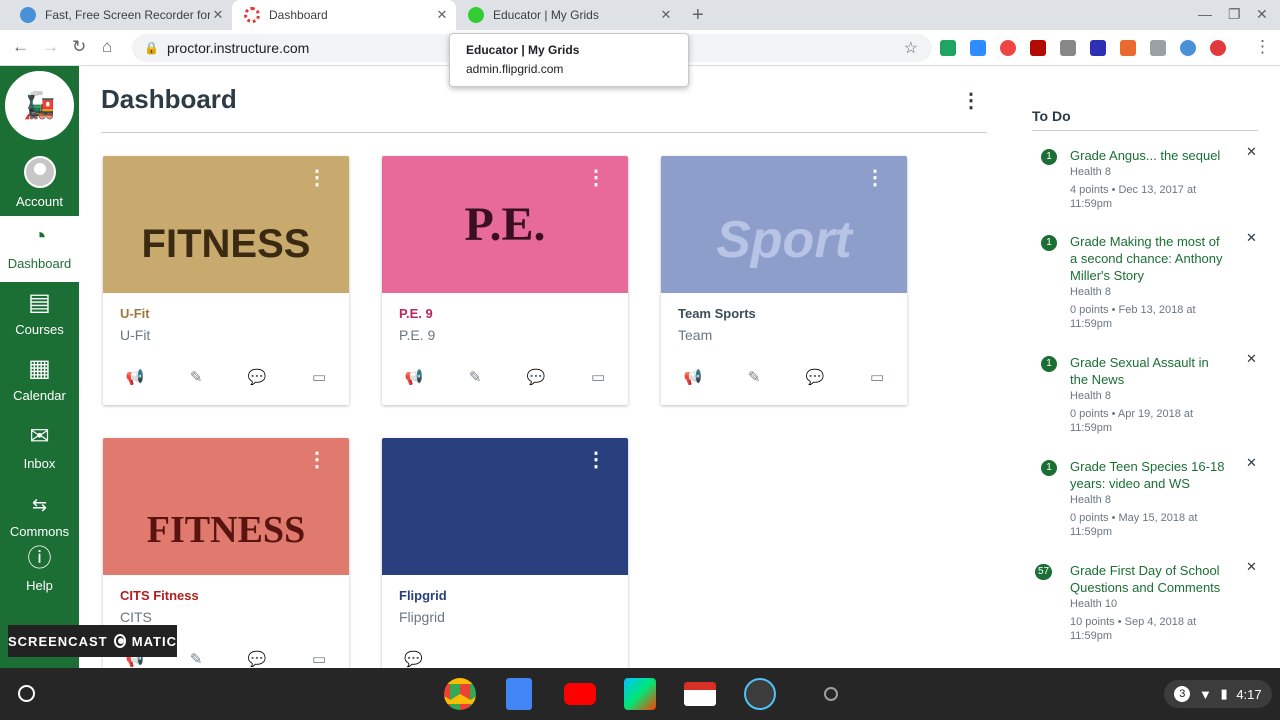 This screenshot has height=720, width=1280. What do you see at coordinates (238, 48) in the screenshot?
I see `url-text: proctor.instructure.com` at bounding box center [238, 48].